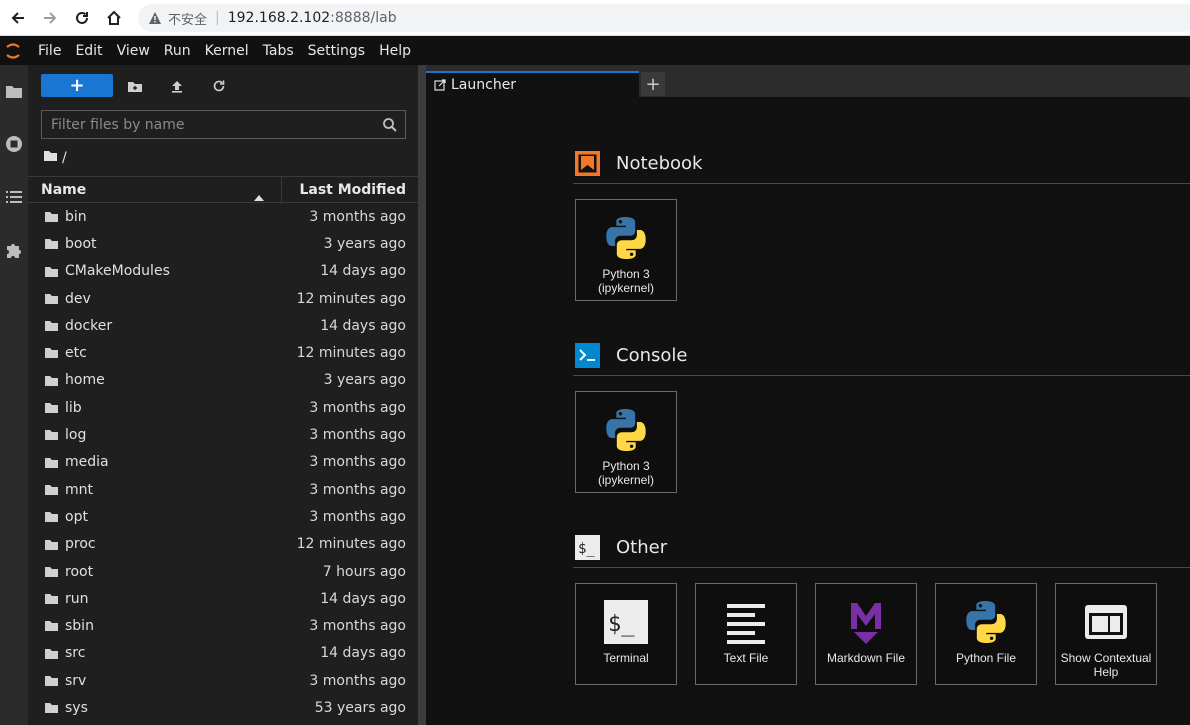  What do you see at coordinates (223, 325) in the screenshot?
I see `file-row: docker 14 days ago` at bounding box center [223, 325].